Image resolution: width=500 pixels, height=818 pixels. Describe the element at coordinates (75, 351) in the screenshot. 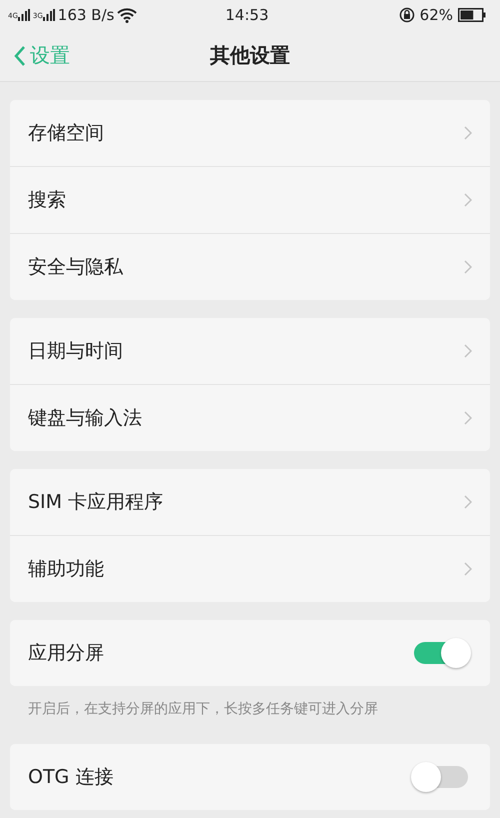

I see `settings-item-label: 日期与时间` at that location.